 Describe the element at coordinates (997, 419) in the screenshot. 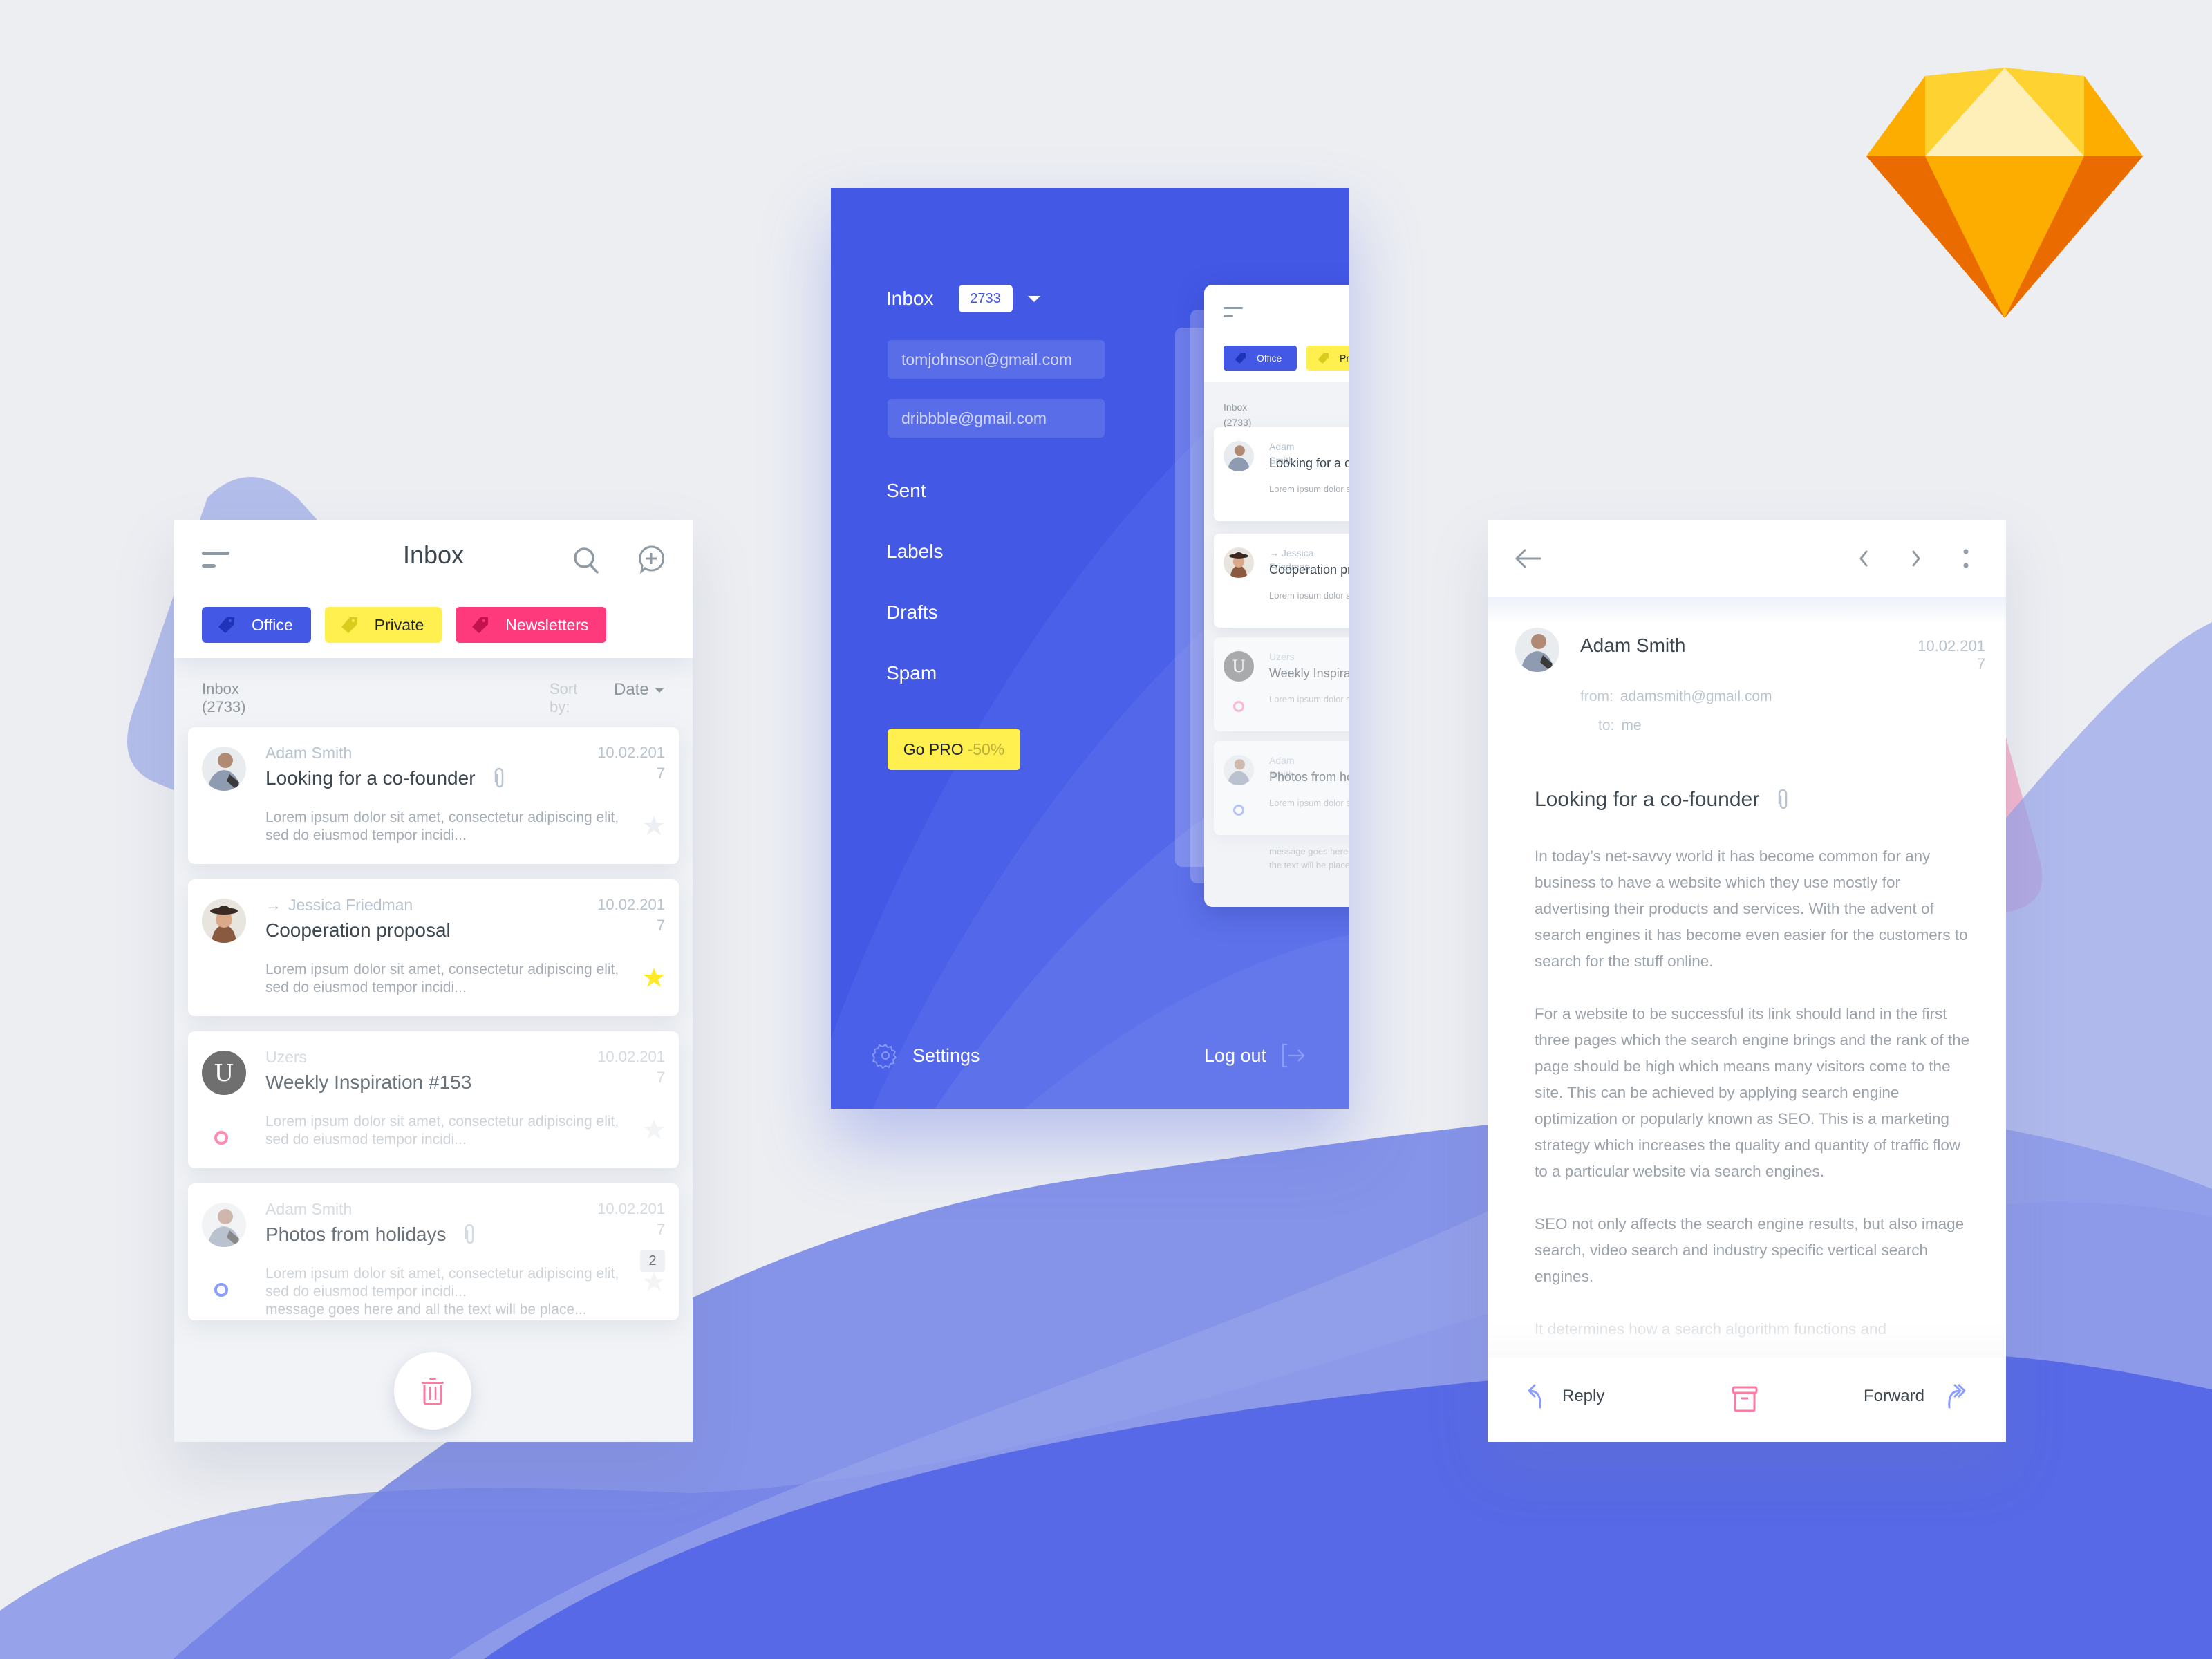

I see `account-item: dribbble@gmail.com` at that location.